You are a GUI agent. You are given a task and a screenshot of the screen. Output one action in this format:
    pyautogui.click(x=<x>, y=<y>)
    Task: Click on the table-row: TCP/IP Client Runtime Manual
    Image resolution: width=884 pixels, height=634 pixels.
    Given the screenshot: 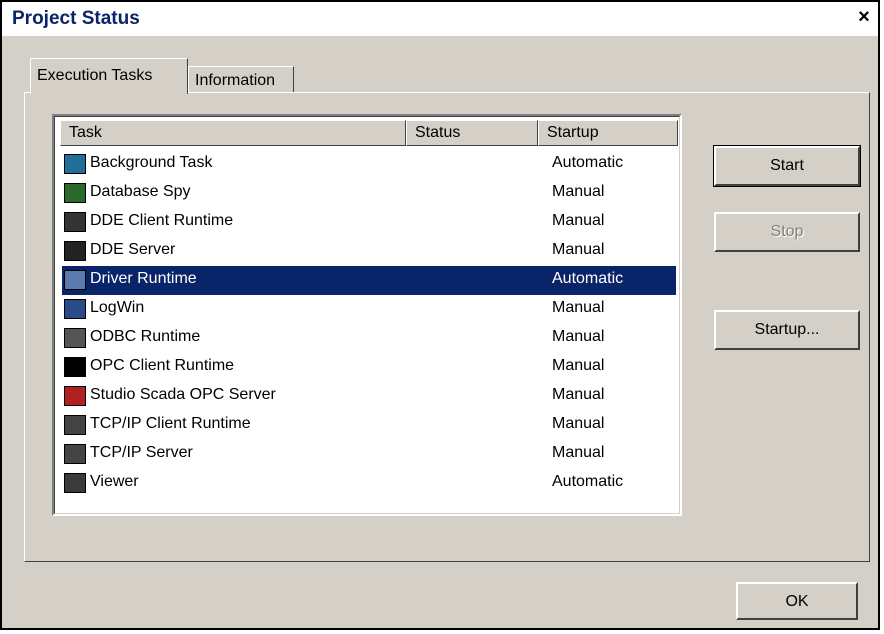 What is the action you would take?
    pyautogui.click(x=369, y=425)
    